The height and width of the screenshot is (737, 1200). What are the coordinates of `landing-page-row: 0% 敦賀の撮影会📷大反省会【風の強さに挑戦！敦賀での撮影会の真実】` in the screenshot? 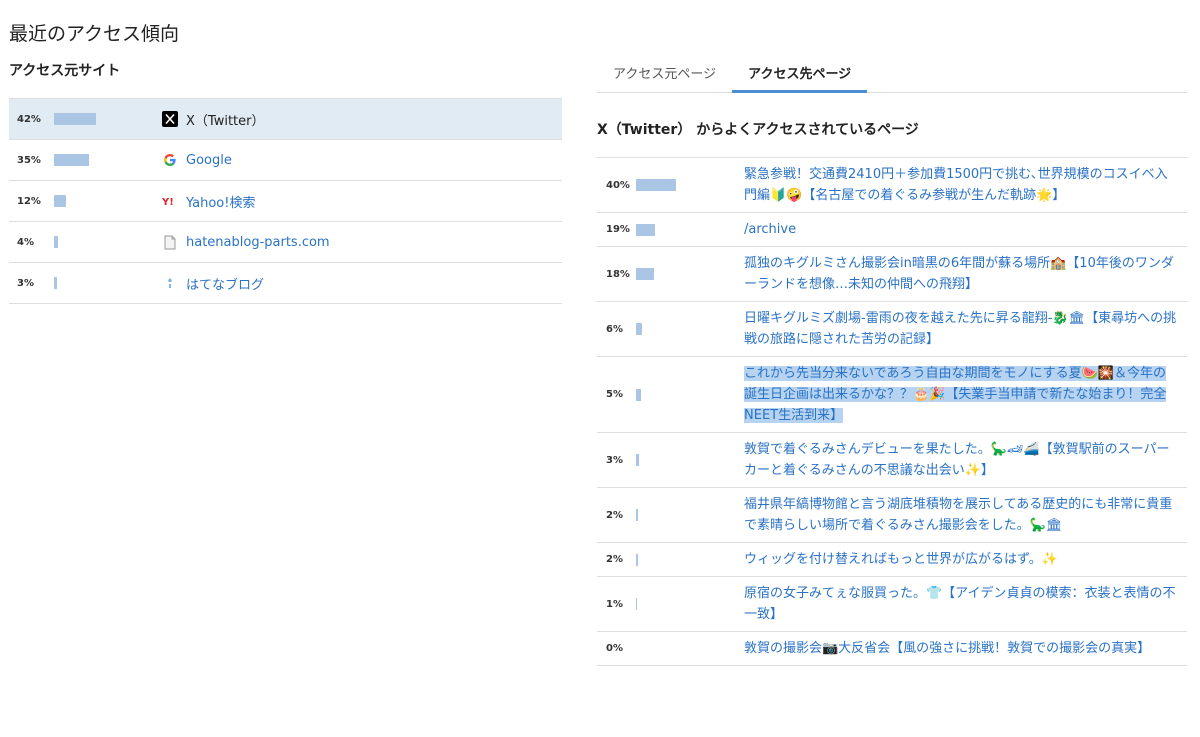 It's located at (892, 649).